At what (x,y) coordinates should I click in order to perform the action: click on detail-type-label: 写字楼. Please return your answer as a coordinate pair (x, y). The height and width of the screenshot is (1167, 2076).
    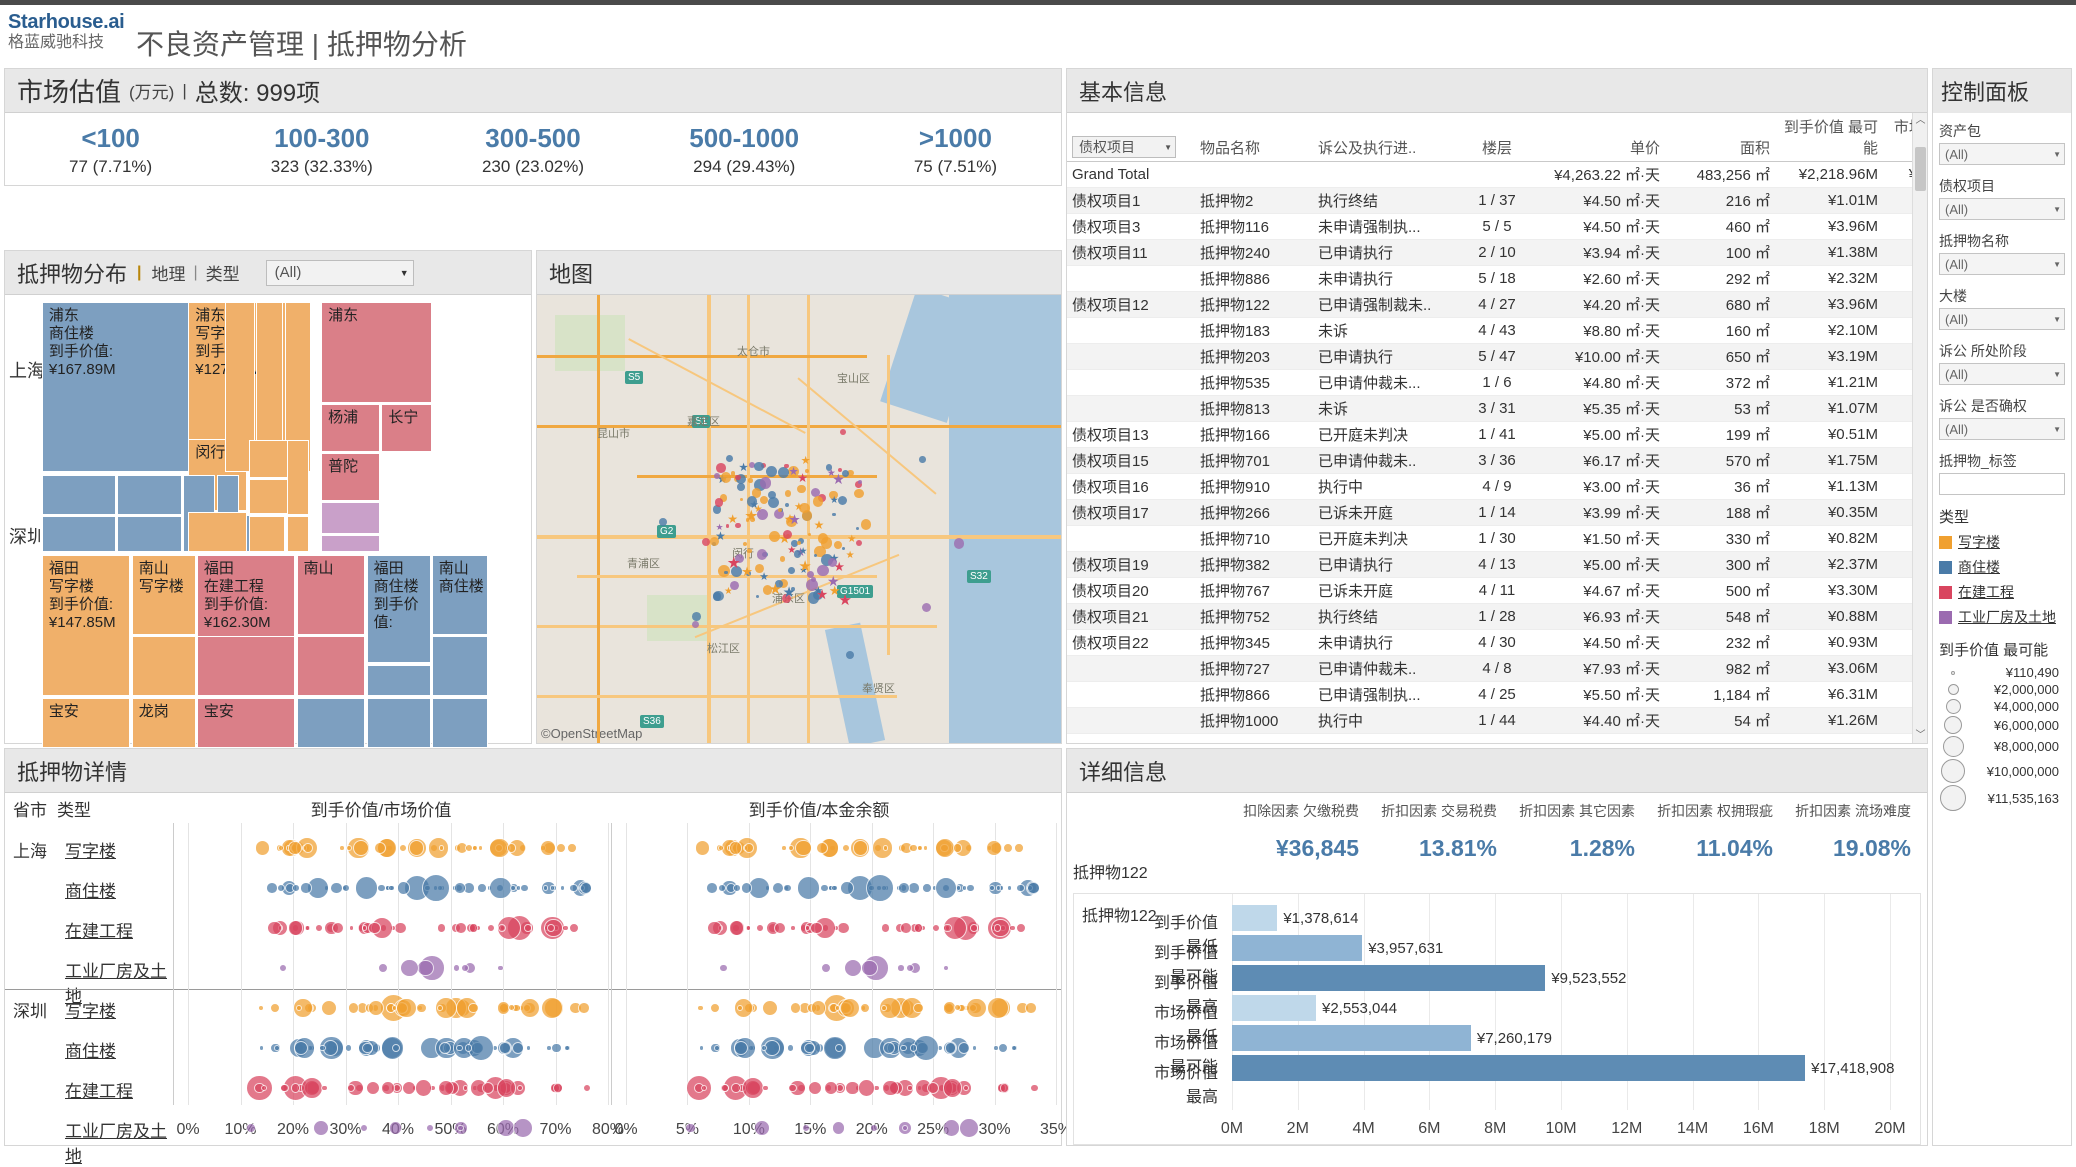
    Looking at the image, I should click on (90, 1009).